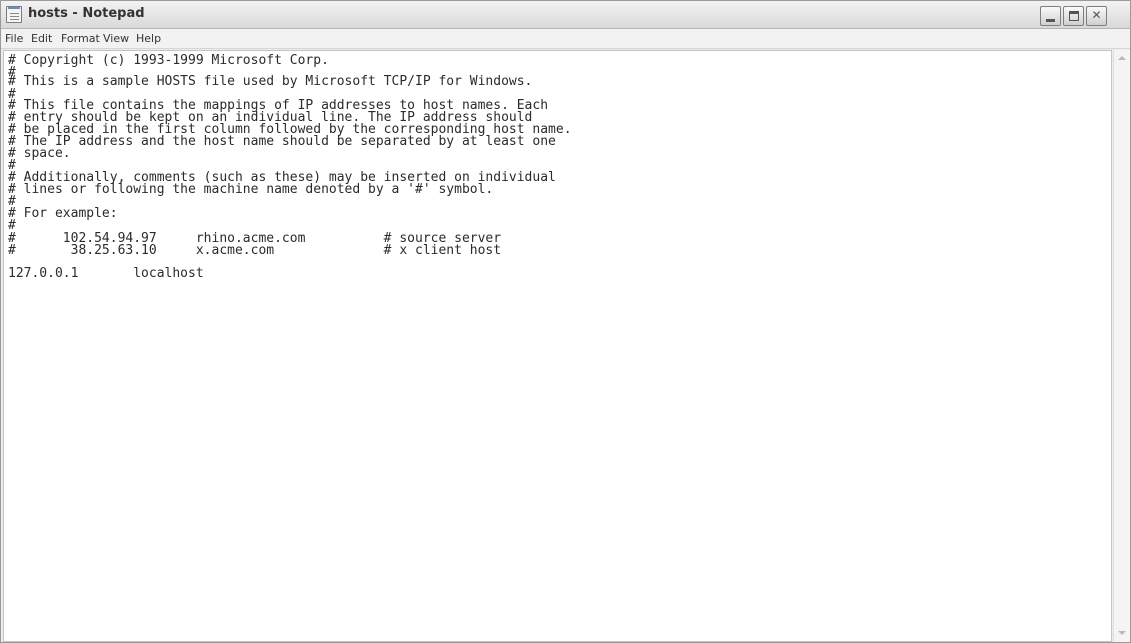 The image size is (1131, 643). What do you see at coordinates (39, 153) in the screenshot?
I see `text-line: # space.` at bounding box center [39, 153].